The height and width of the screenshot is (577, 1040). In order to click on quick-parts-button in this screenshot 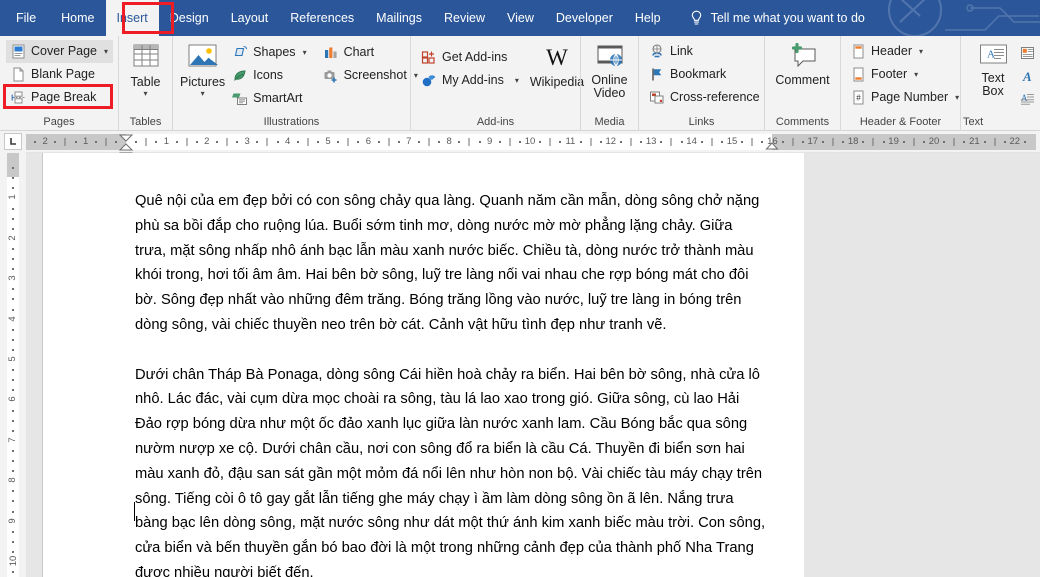, I will do `click(1027, 52)`.